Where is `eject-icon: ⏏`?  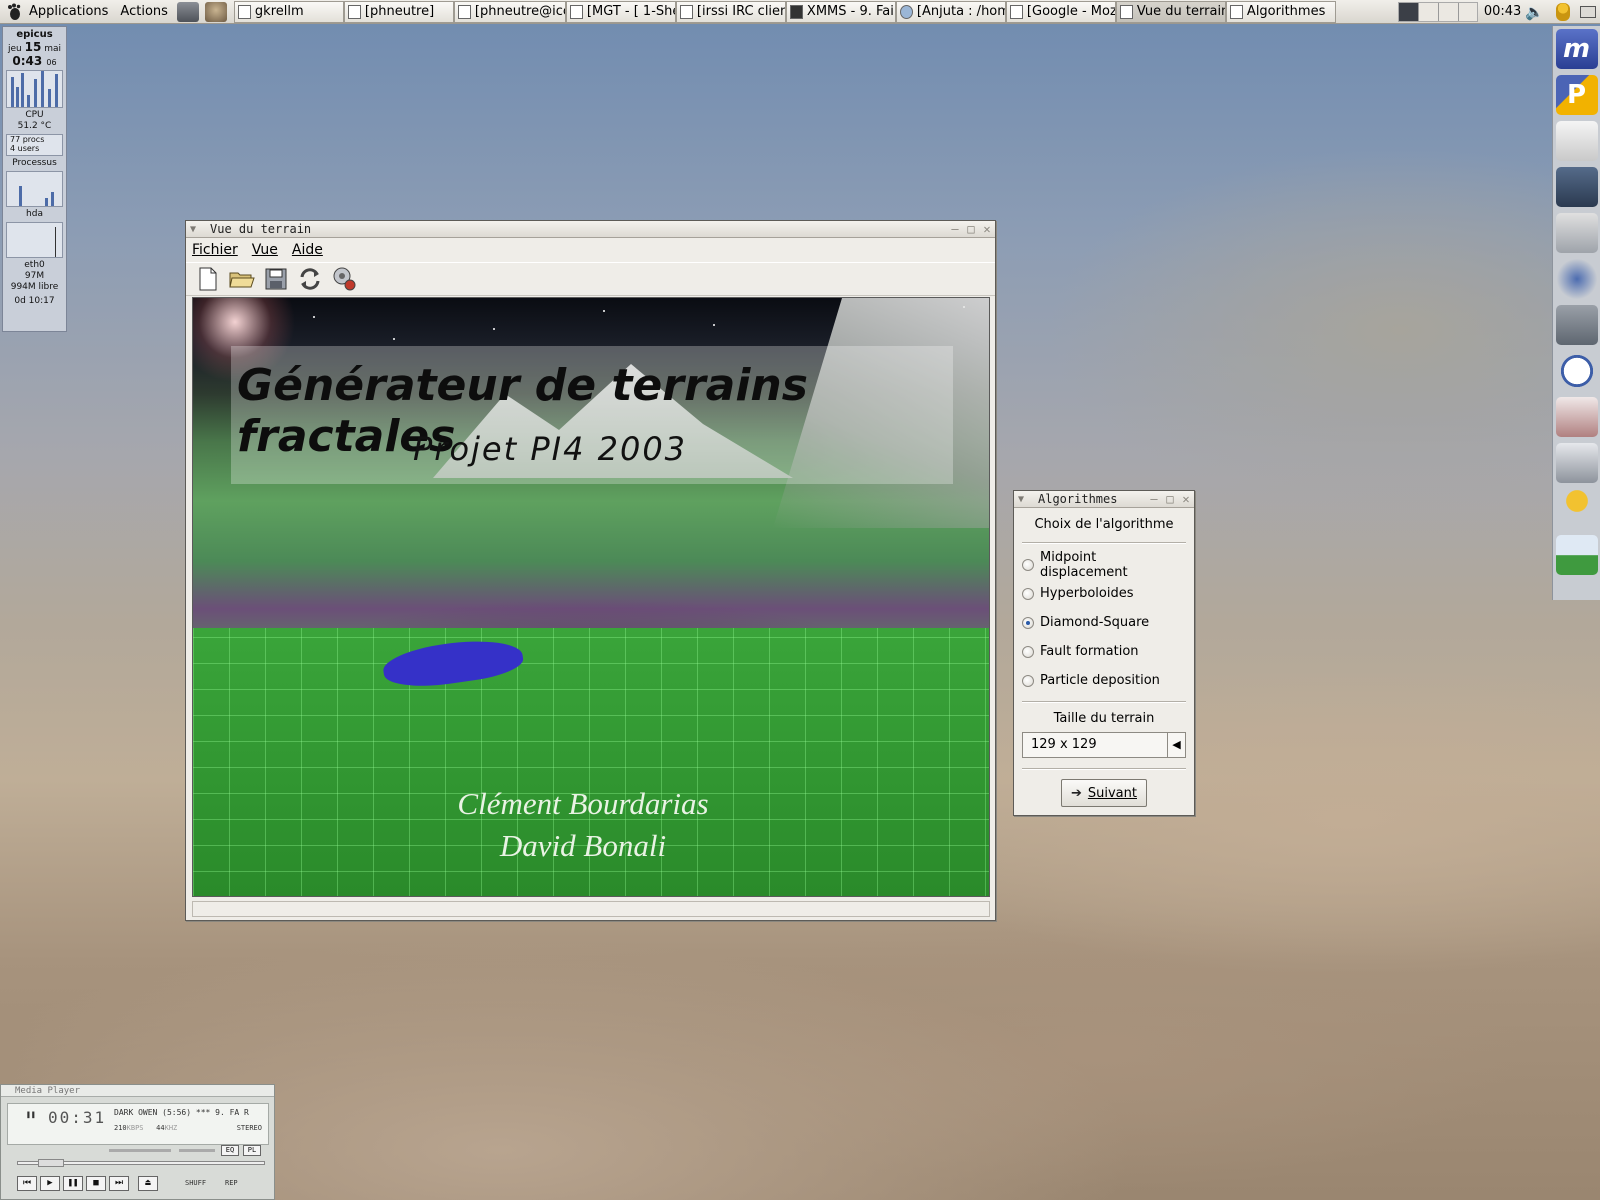 eject-icon: ⏏ is located at coordinates (148, 1183).